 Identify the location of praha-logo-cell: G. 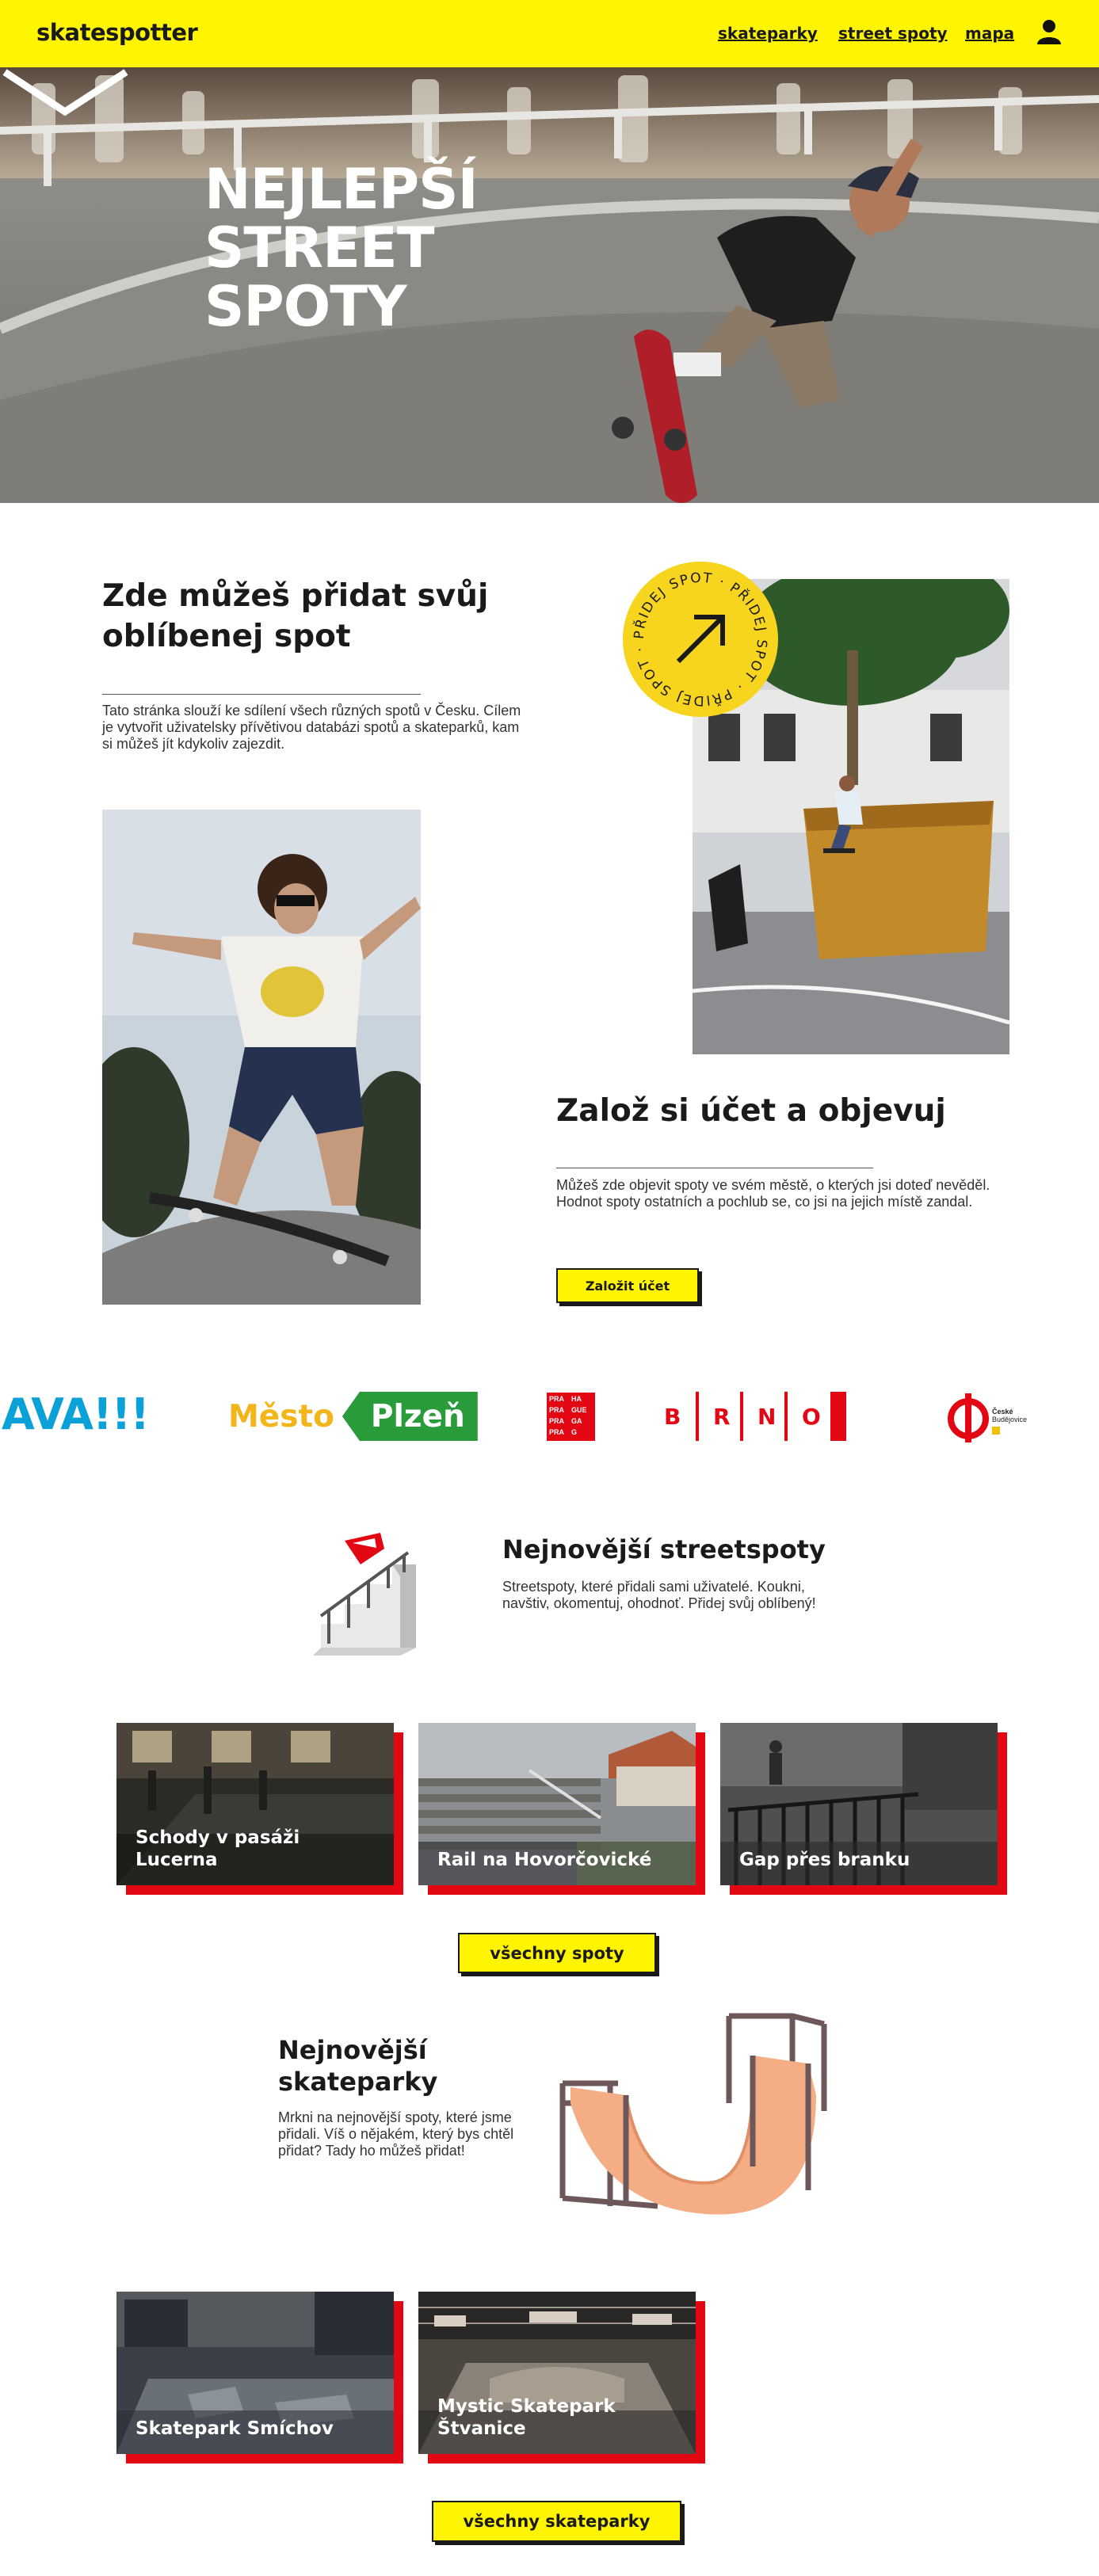
(574, 1432).